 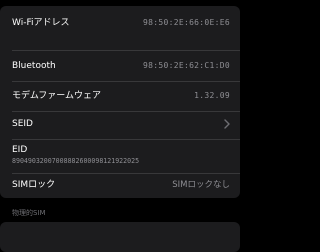 I want to click on seid-row: SEID, so click(x=120, y=125).